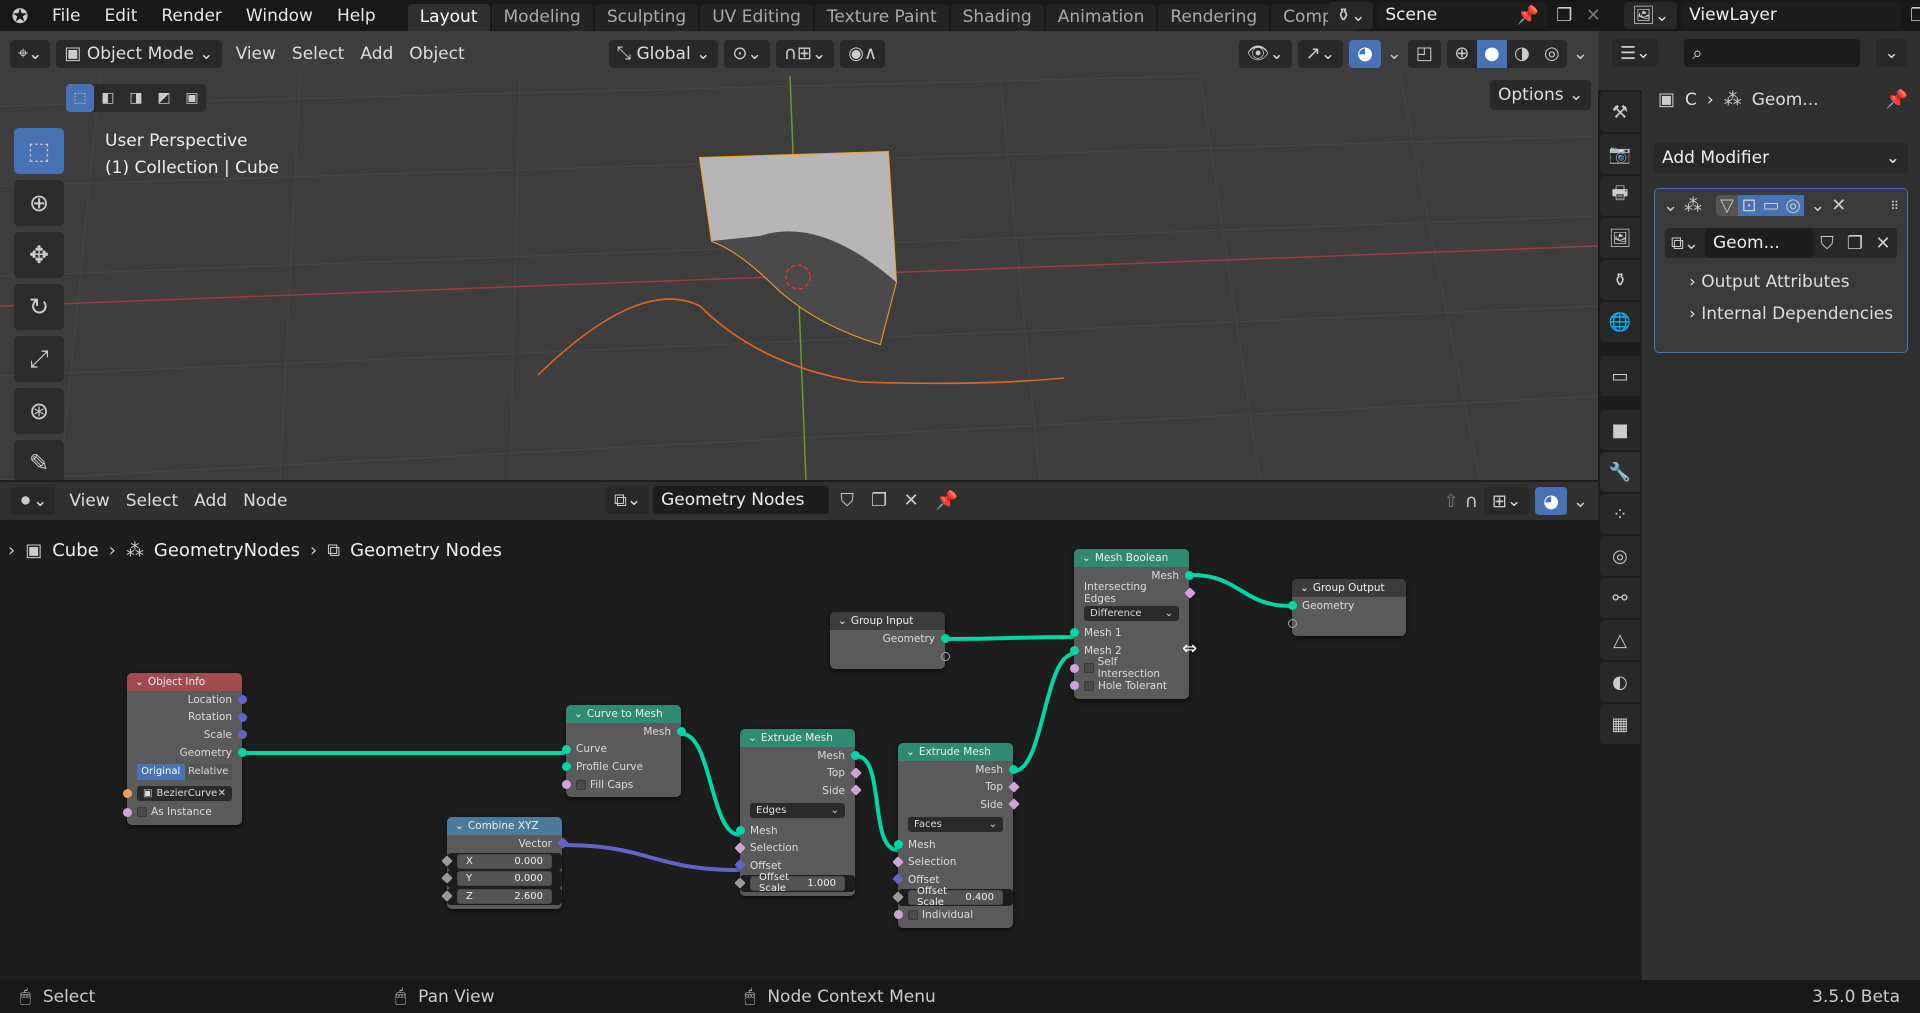  What do you see at coordinates (1838, 205) in the screenshot?
I see `remove-modifier-icon: ✕` at bounding box center [1838, 205].